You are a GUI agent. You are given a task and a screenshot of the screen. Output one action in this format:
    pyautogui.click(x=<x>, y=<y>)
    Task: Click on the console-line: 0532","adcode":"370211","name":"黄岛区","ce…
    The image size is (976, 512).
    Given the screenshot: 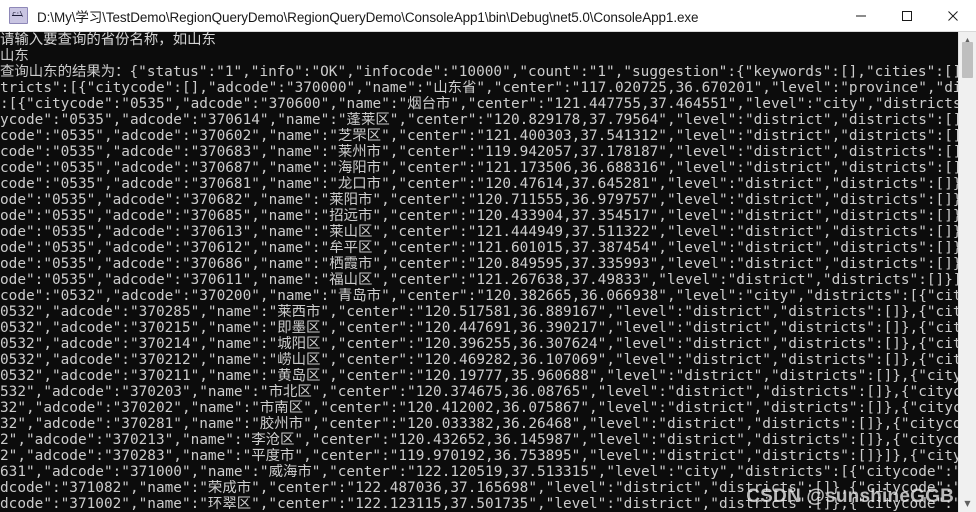 What is the action you would take?
    pyautogui.click(x=479, y=376)
    